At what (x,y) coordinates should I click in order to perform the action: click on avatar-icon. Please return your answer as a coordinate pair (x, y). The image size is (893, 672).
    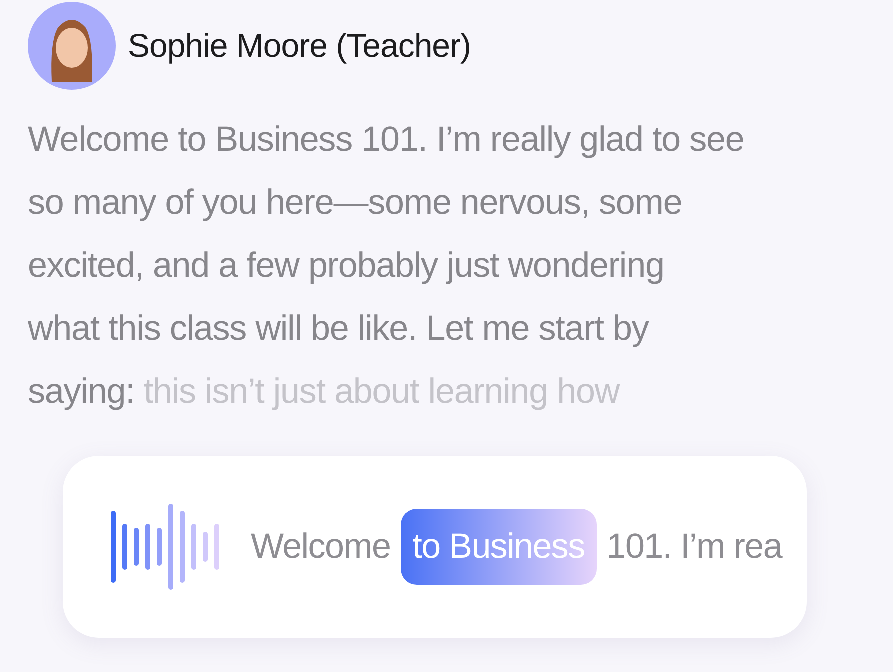
    Looking at the image, I should click on (72, 46).